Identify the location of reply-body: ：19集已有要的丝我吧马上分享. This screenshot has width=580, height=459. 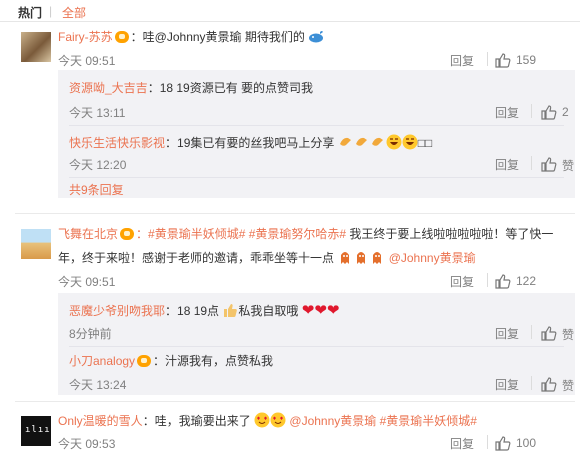
(250, 143).